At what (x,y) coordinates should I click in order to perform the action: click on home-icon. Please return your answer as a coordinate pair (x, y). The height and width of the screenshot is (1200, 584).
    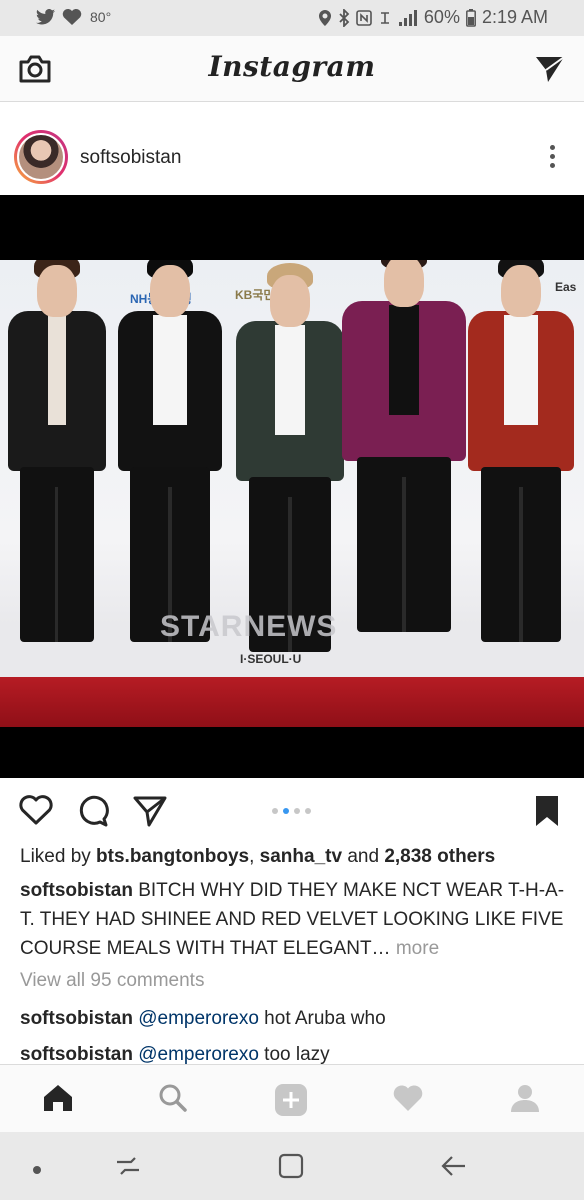
    Looking at the image, I should click on (58, 1098).